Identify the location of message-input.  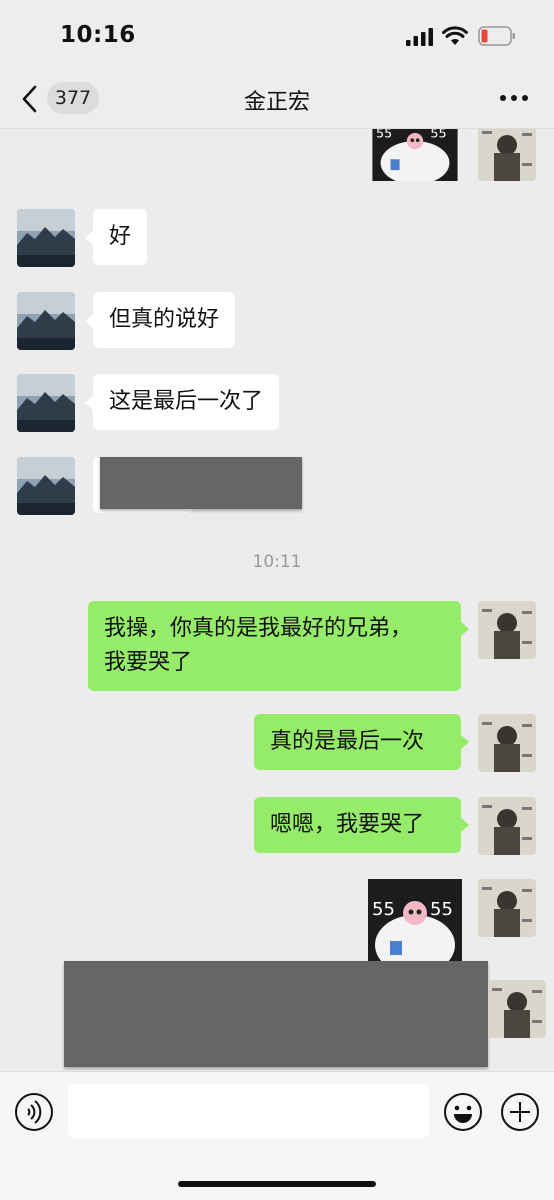
(248, 1111).